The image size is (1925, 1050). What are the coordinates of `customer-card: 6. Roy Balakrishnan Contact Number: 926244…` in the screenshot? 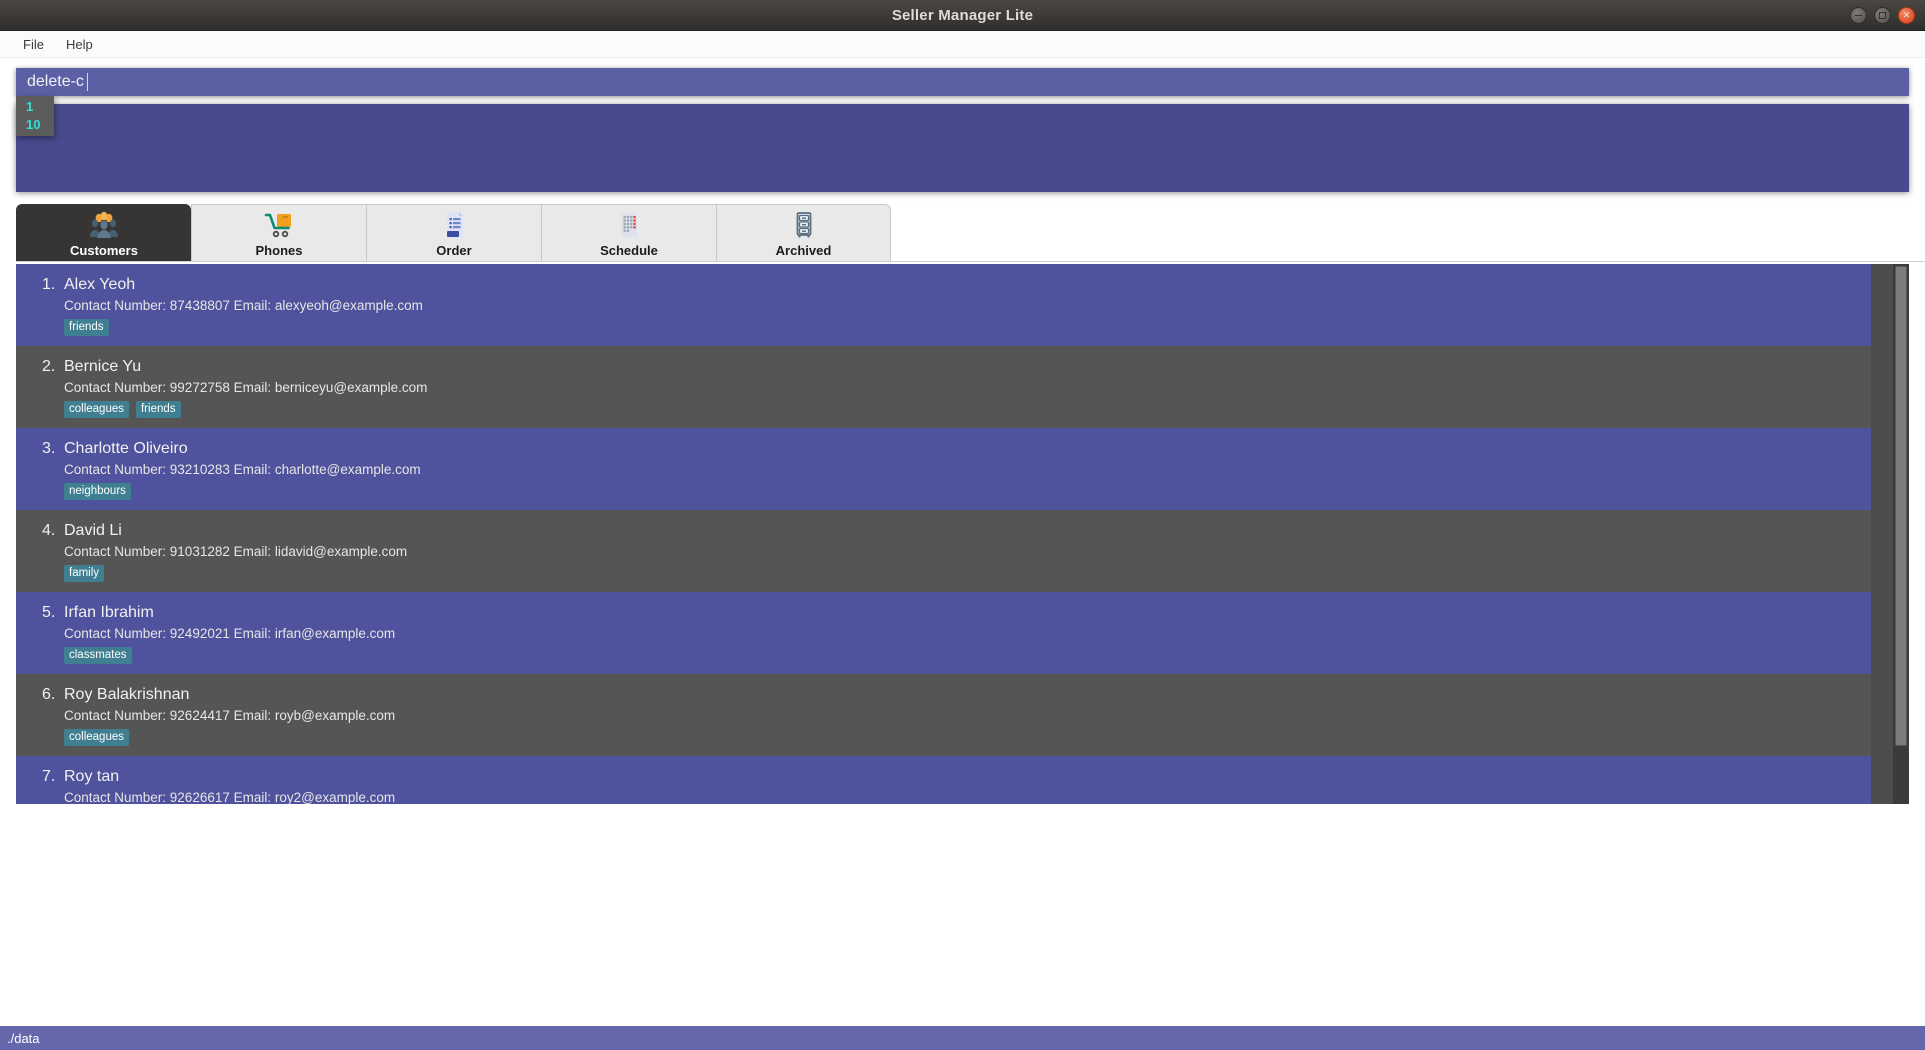 It's located at (943, 715).